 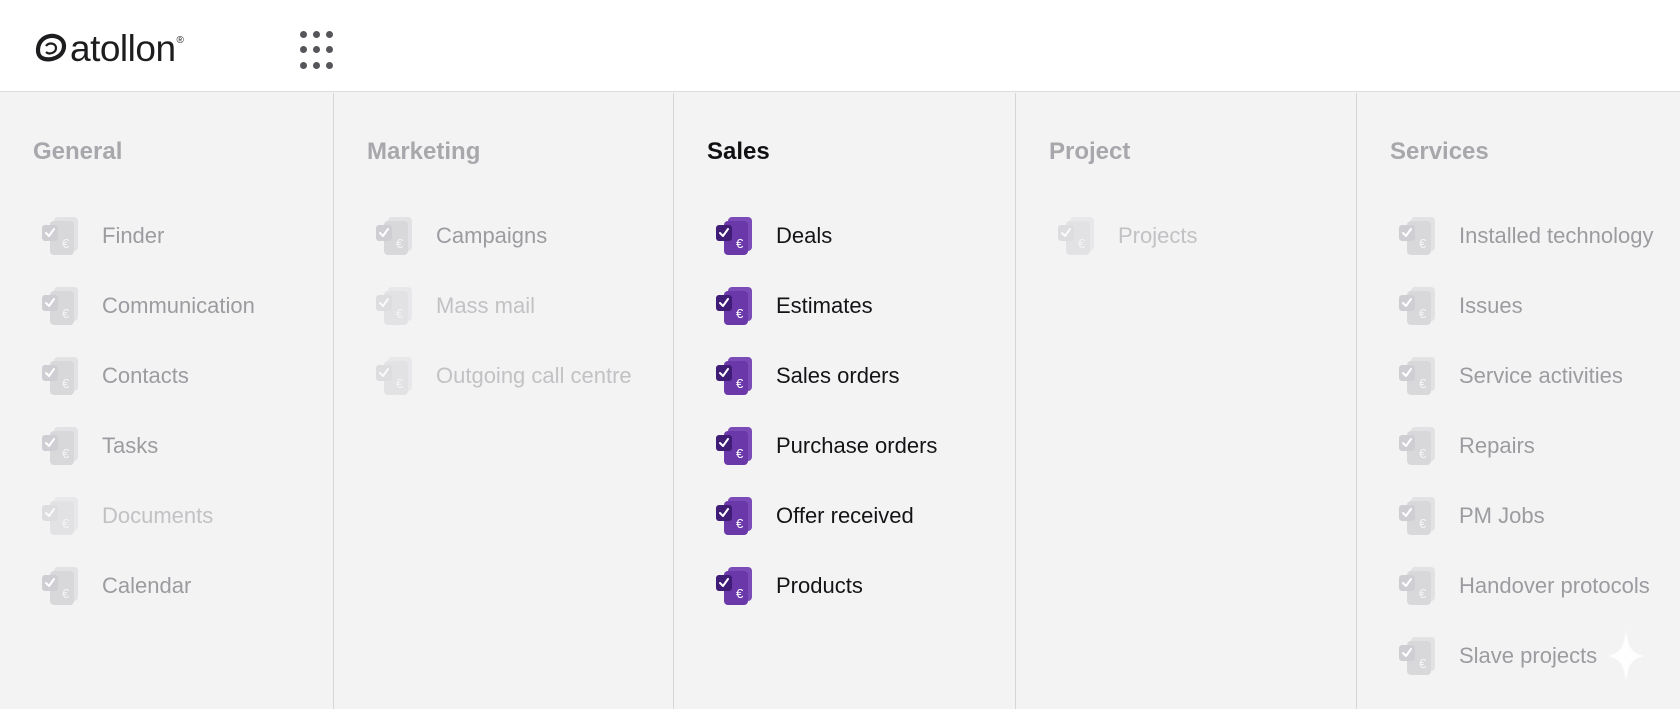 I want to click on module-item-label: Campaigns, so click(x=492, y=235).